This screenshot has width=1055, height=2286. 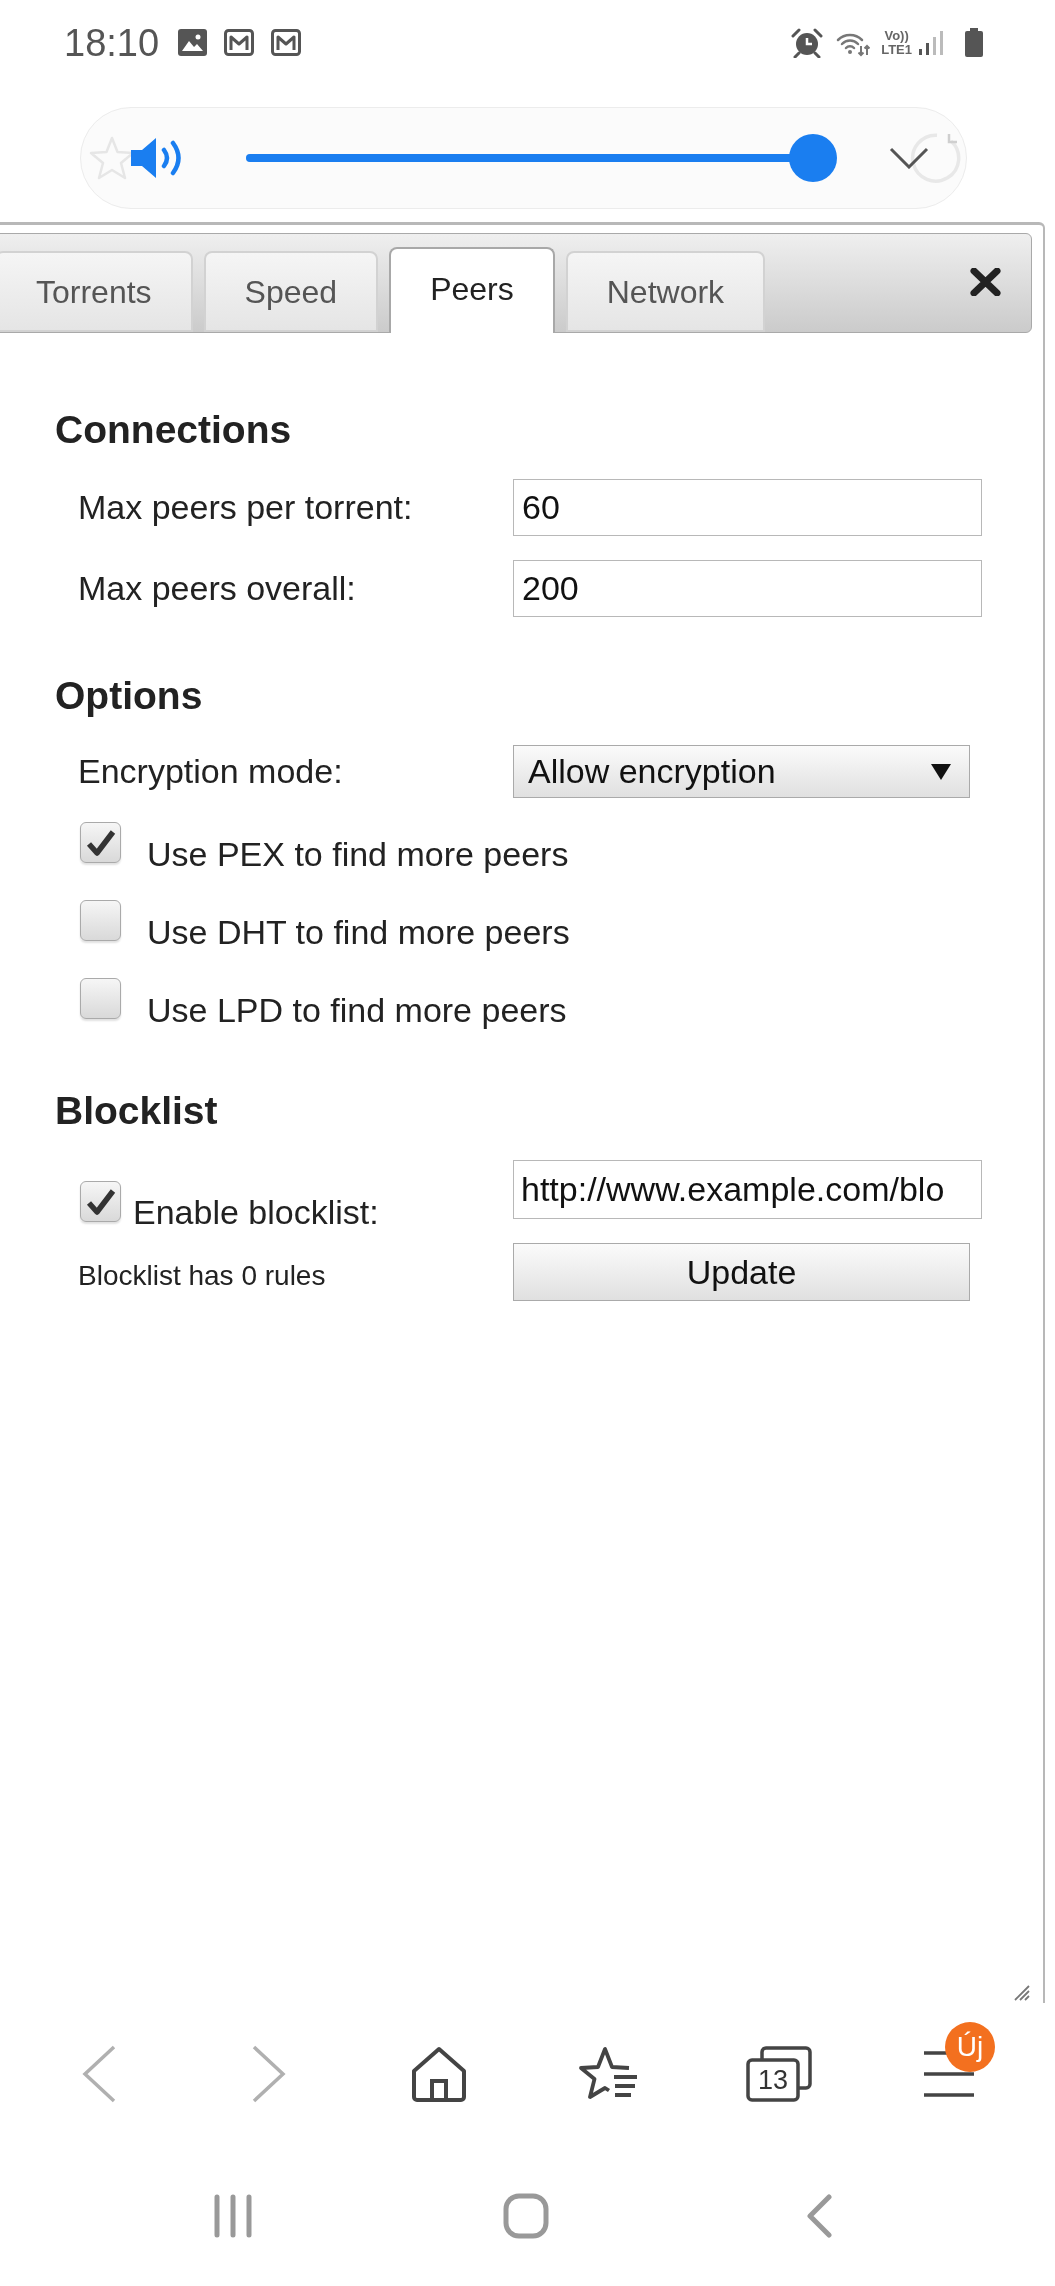 What do you see at coordinates (358, 854) in the screenshot?
I see `checkbox-label: Use PEX to find more peers` at bounding box center [358, 854].